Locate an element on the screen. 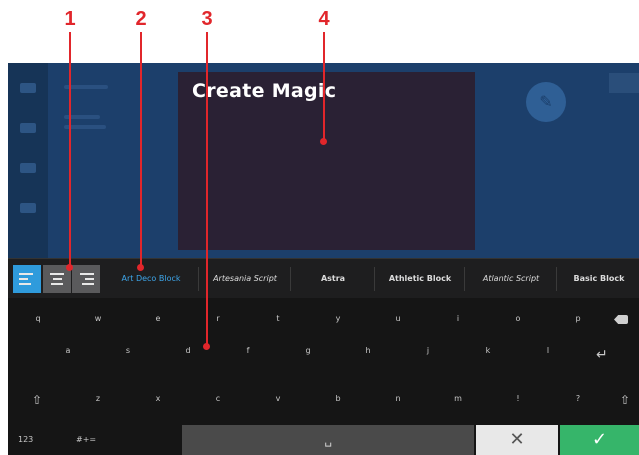  key-123: 123 is located at coordinates (38, 440).